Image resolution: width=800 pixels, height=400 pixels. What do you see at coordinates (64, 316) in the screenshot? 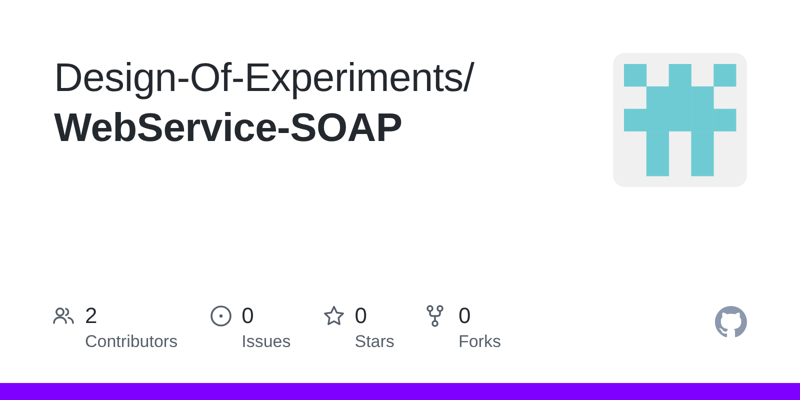
I see `people-icon` at bounding box center [64, 316].